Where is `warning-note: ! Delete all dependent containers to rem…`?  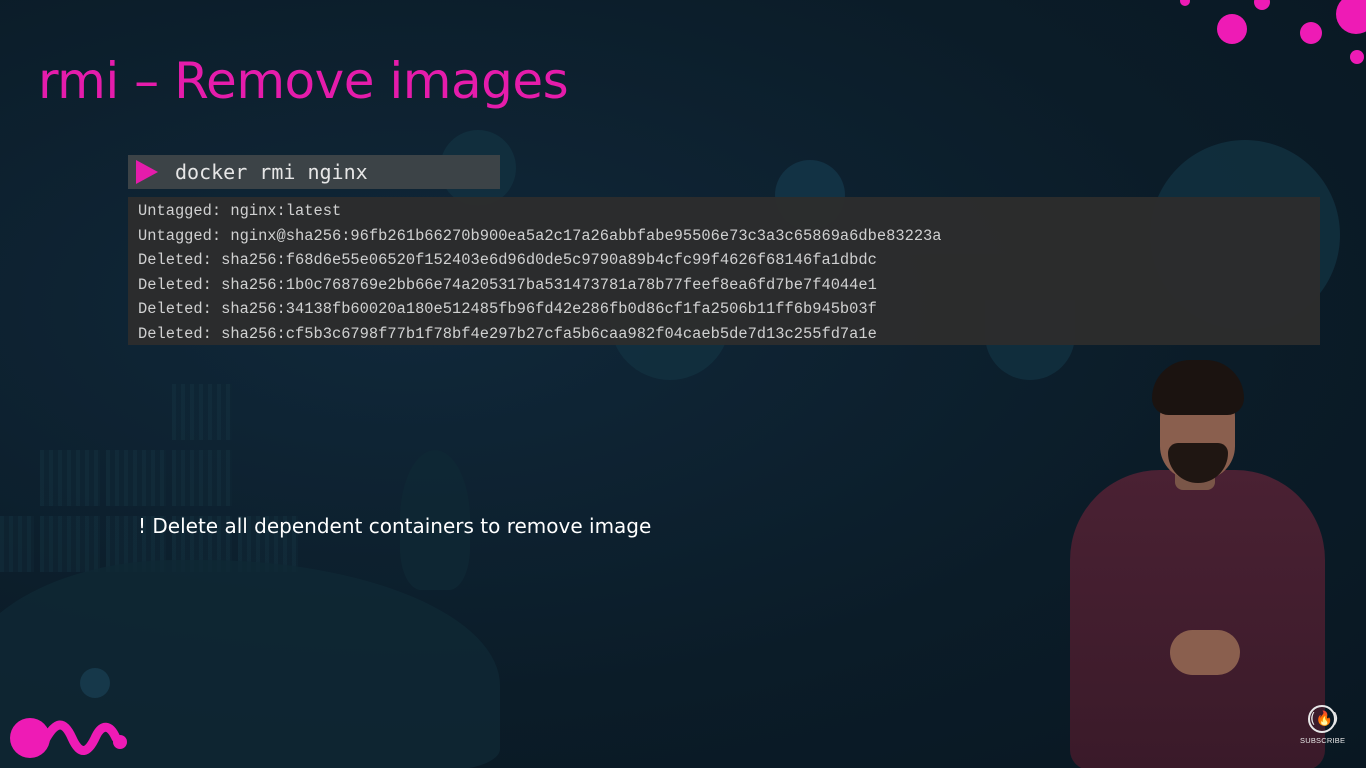 warning-note: ! Delete all dependent containers to rem… is located at coordinates (395, 526).